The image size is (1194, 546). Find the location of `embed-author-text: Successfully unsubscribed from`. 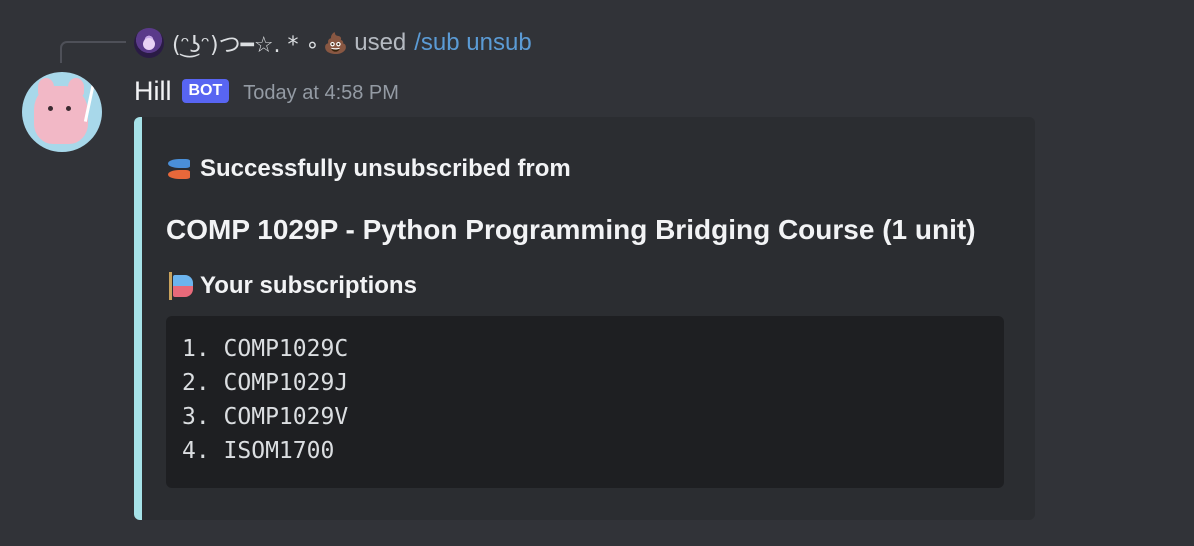

embed-author-text: Successfully unsubscribed from is located at coordinates (385, 168).